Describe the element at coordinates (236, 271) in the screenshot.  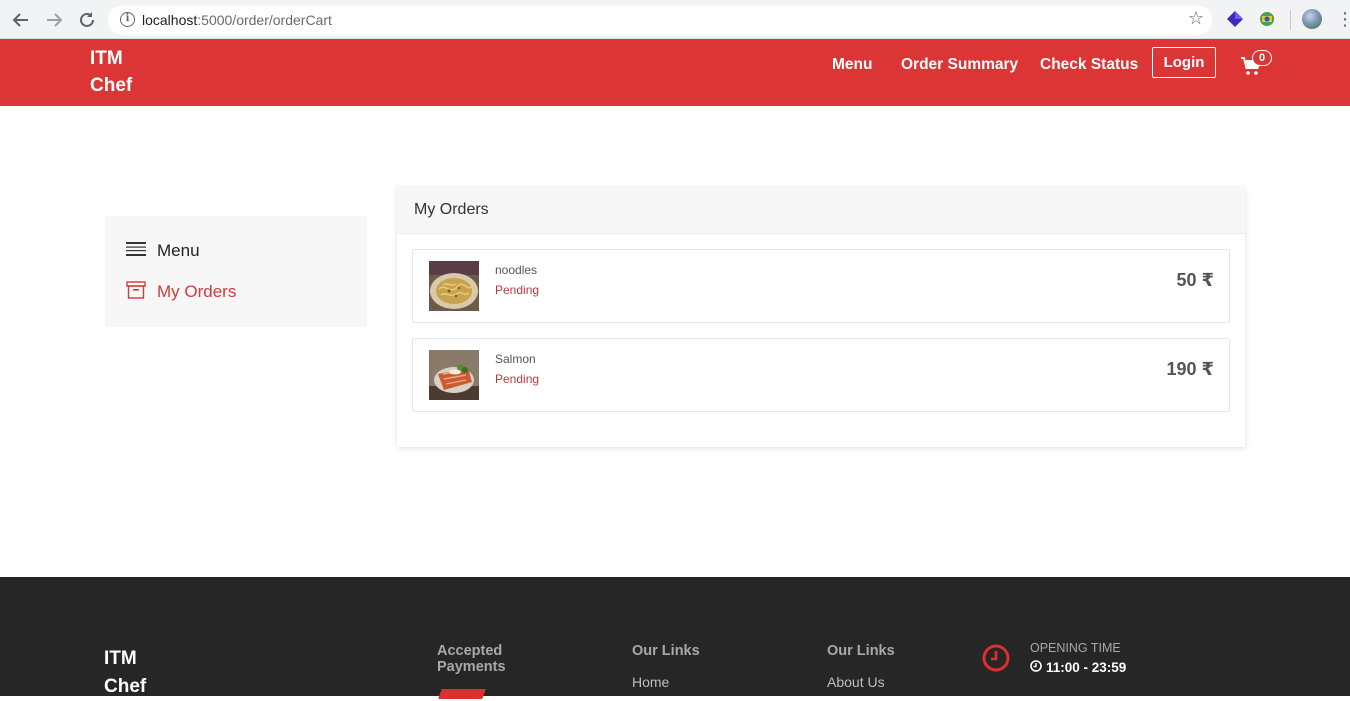
I see `account-sidebar: Menu My Orders` at that location.